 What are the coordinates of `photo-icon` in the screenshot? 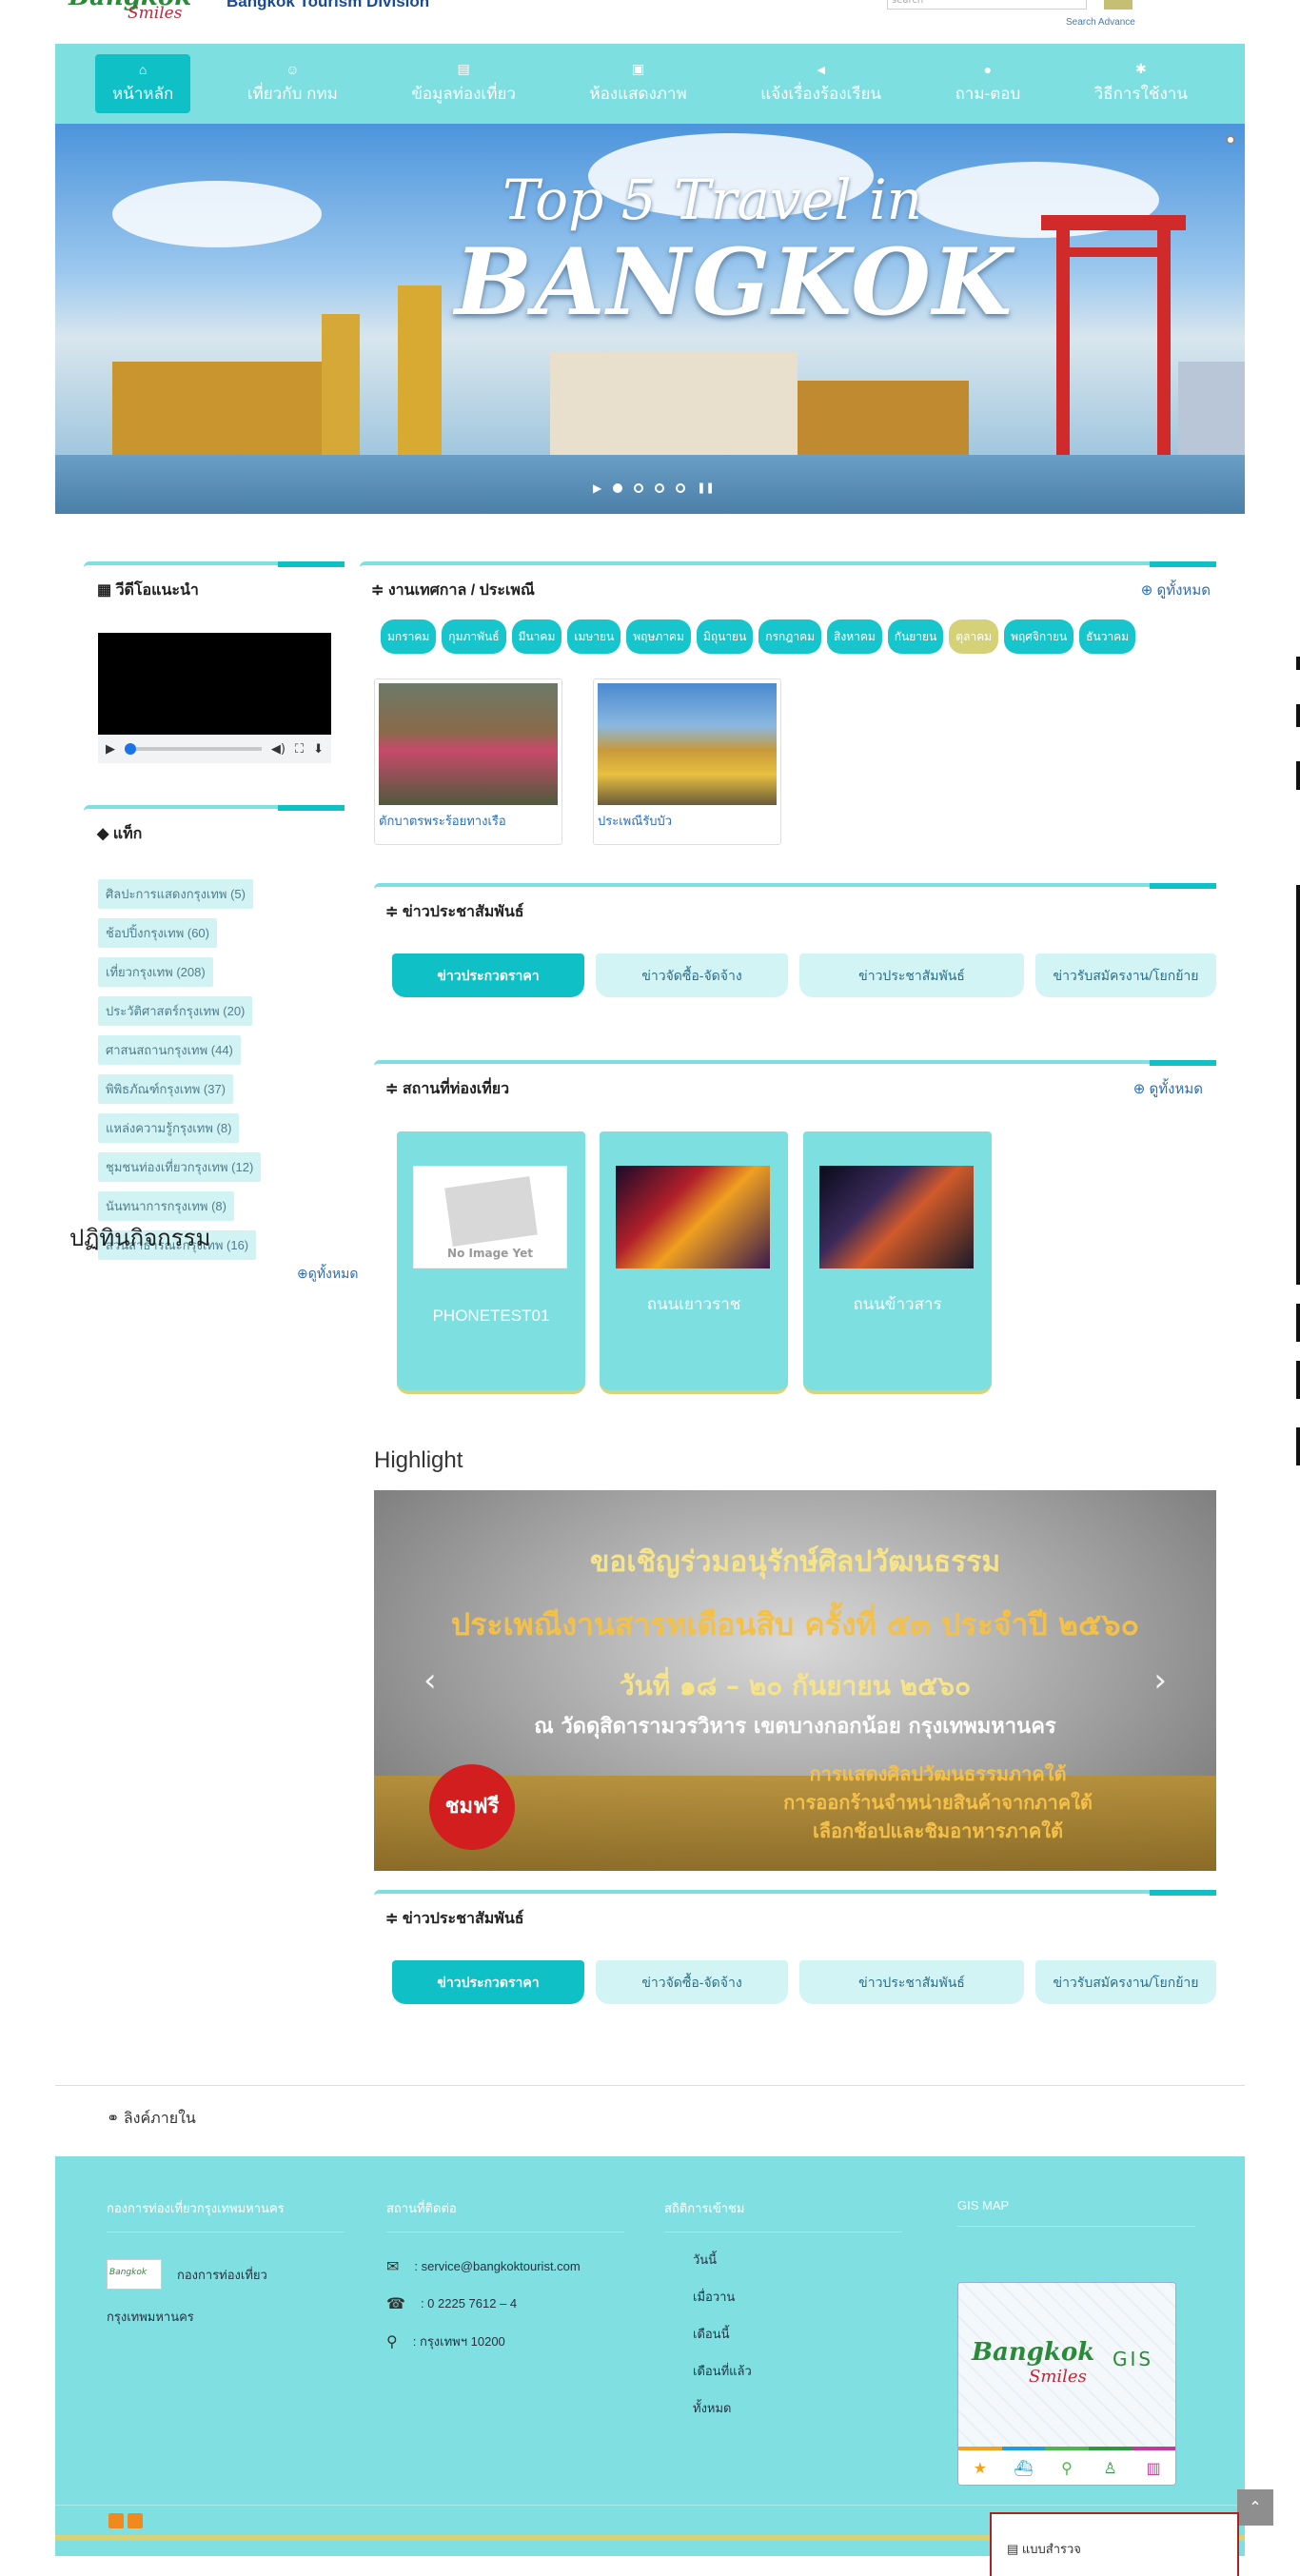 It's located at (491, 1211).